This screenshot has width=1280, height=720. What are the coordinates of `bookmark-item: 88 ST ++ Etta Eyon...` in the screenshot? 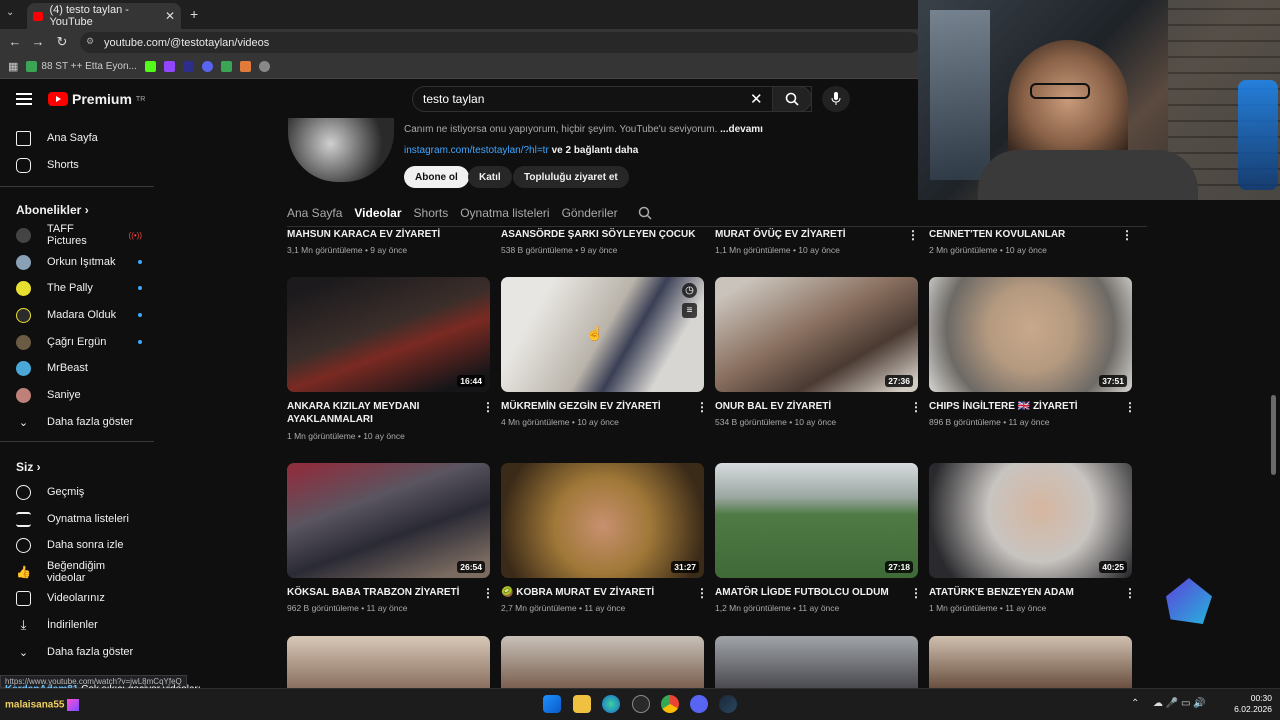 It's located at (81, 66).